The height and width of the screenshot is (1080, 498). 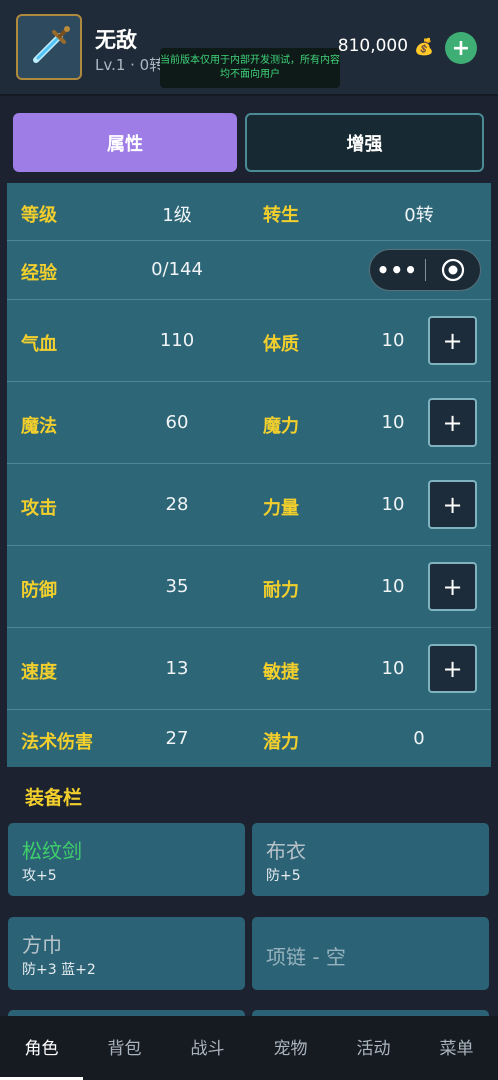 I want to click on stat-value-atk: 28, so click(x=177, y=504).